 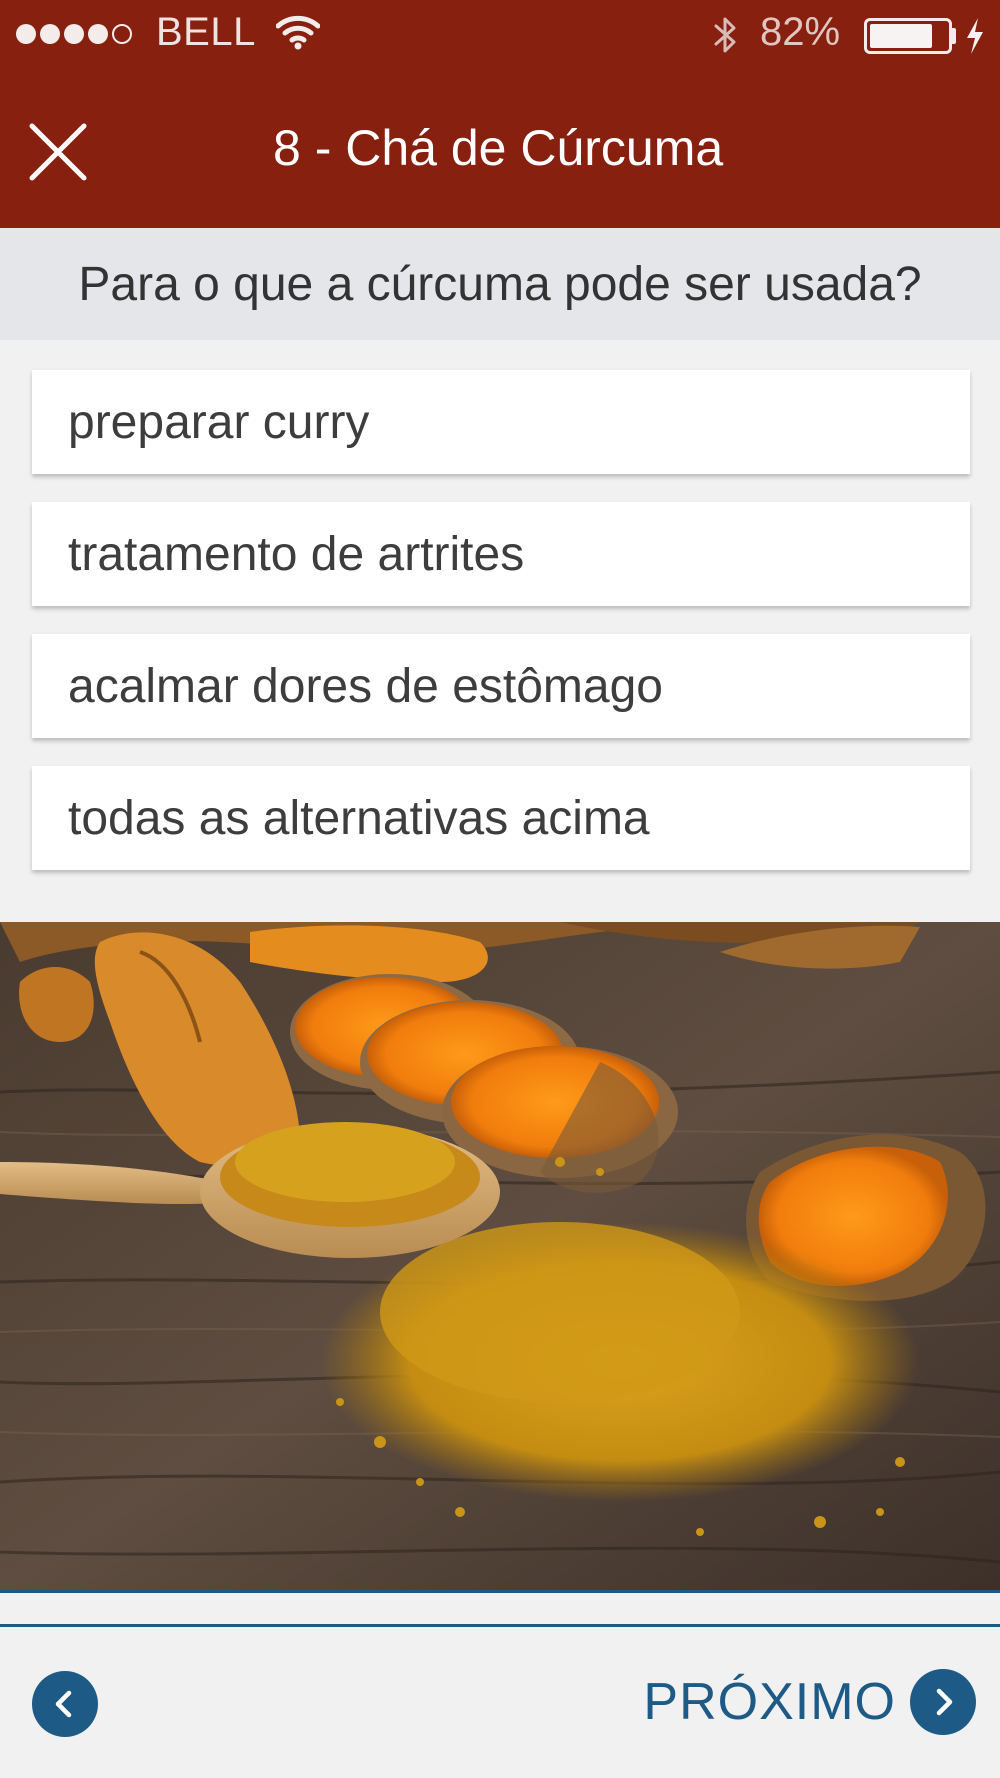 What do you see at coordinates (975, 38) in the screenshot?
I see `charging-bolt-icon` at bounding box center [975, 38].